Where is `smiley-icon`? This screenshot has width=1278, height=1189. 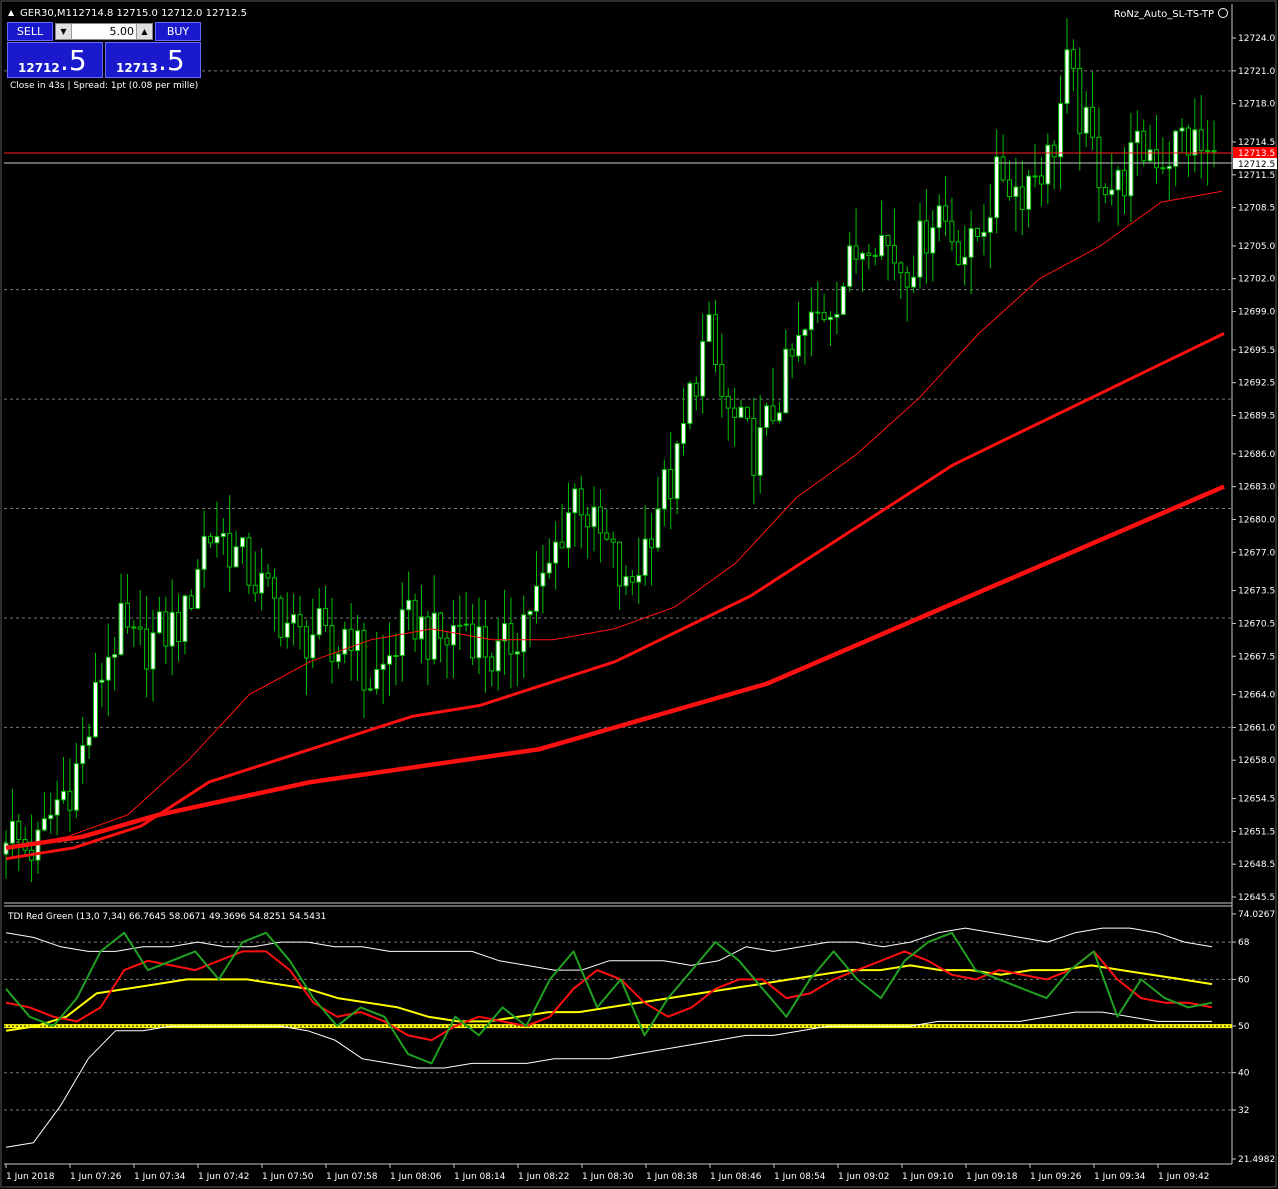 smiley-icon is located at coordinates (1223, 13).